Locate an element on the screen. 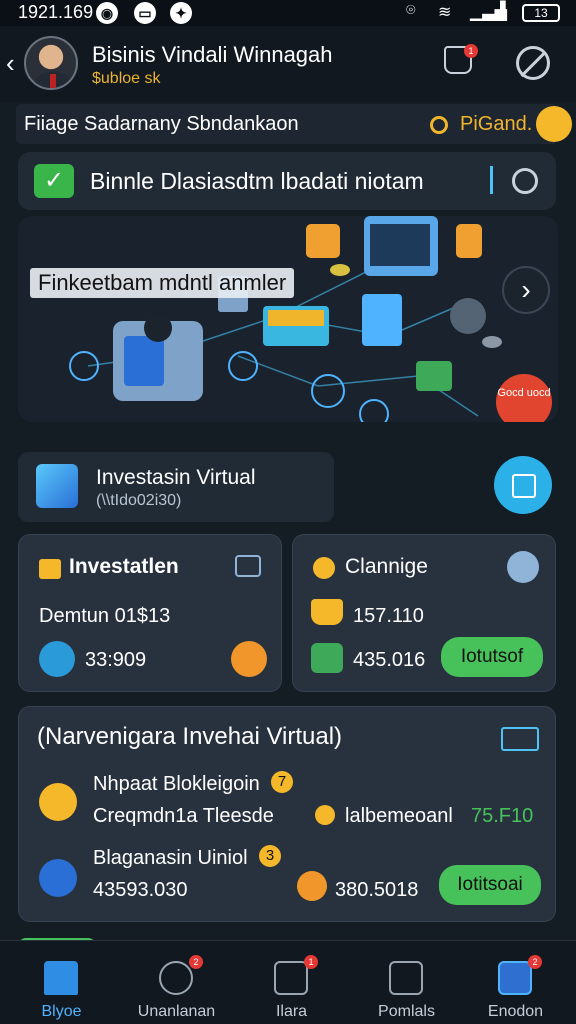 The image size is (576, 1024). chart-check-icon: ✓ is located at coordinates (54, 181).